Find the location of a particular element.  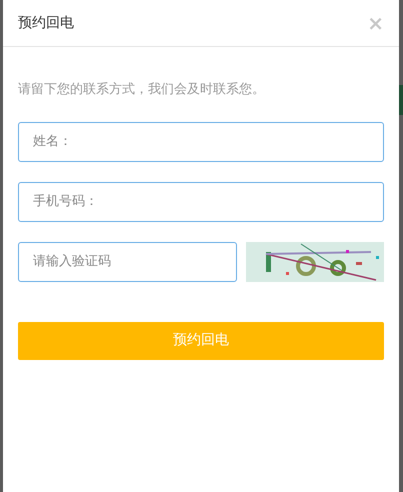

text-field: 手机号码： is located at coordinates (201, 202).